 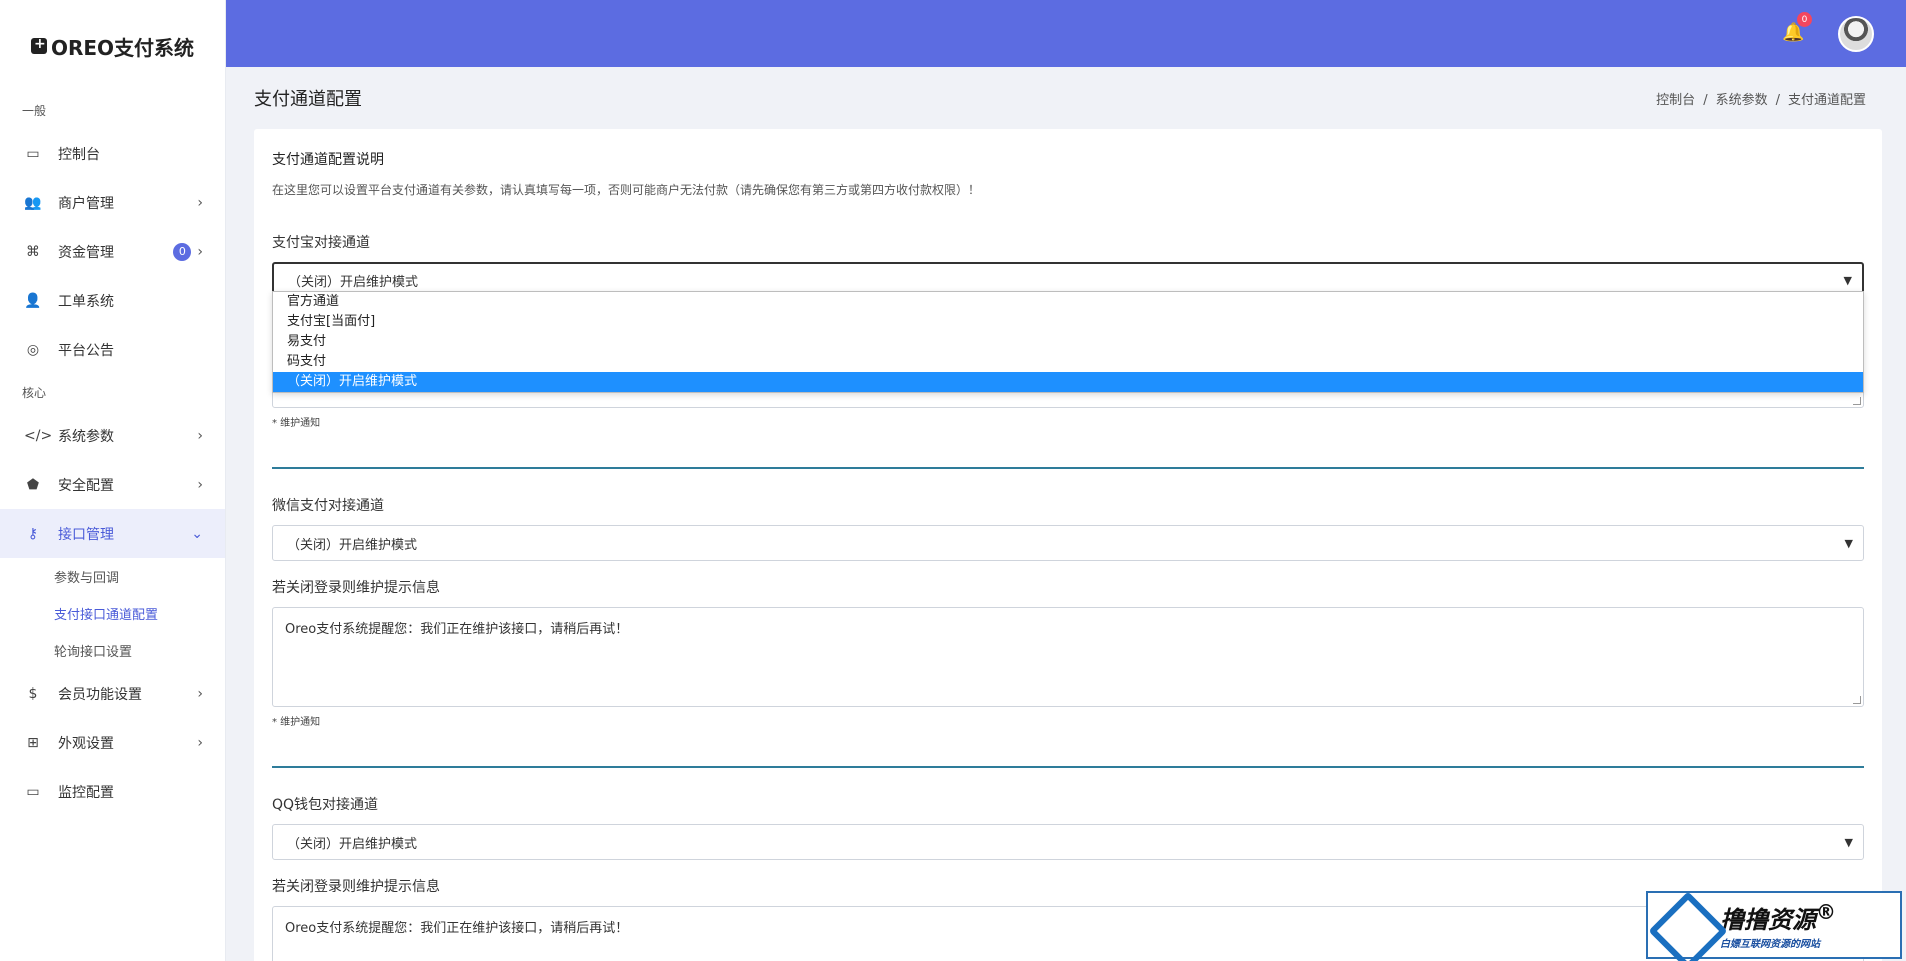 What do you see at coordinates (34, 111) in the screenshot?
I see `section-general: 一般` at bounding box center [34, 111].